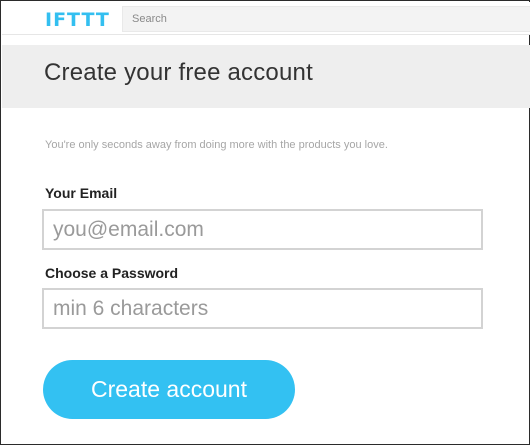 This screenshot has width=530, height=445. I want to click on search-input, so click(326, 19).